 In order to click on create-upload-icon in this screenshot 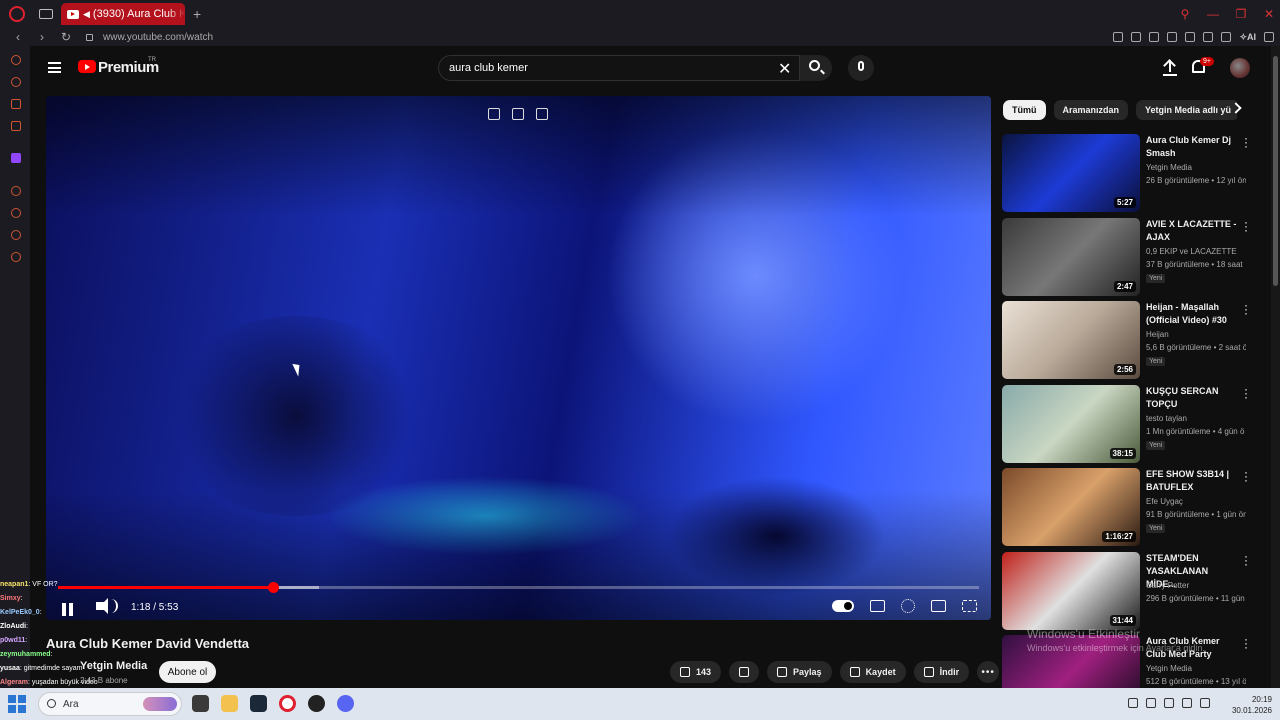, I will do `click(1170, 68)`.